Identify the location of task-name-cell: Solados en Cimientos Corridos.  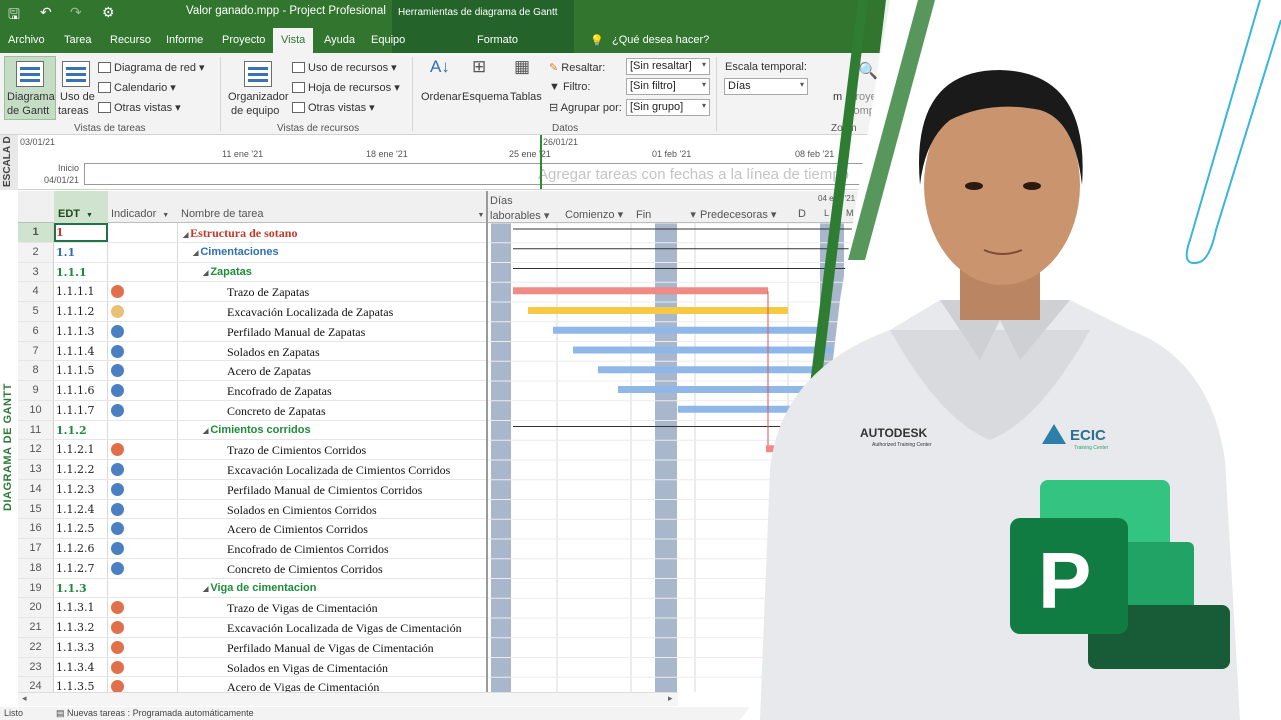
(302, 510).